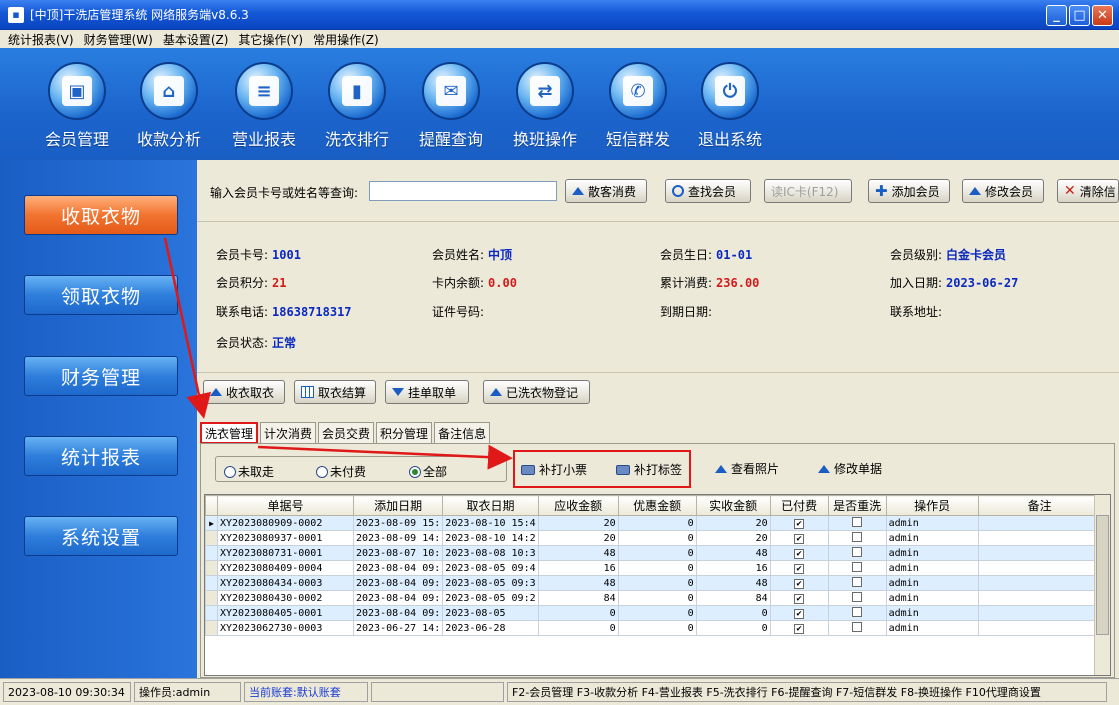  Describe the element at coordinates (335, 392) in the screenshot. I see `pickup-settle-button: 取衣结算` at that location.